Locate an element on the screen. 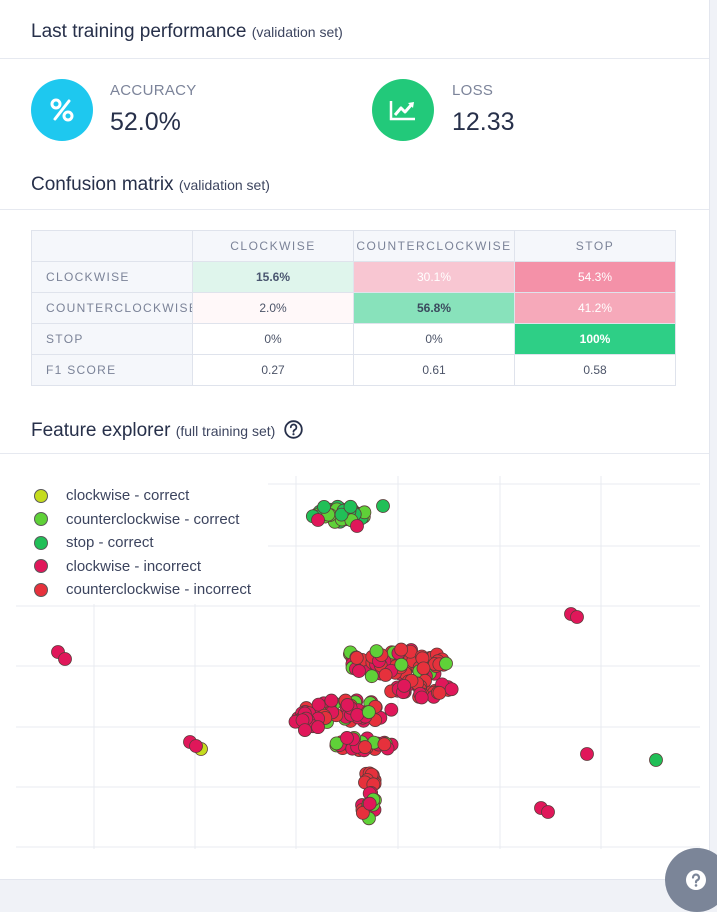 The width and height of the screenshot is (717, 912). table-header-row: CLOCKWISE COUNTERCLOCKWISE STOP is located at coordinates (353, 246).